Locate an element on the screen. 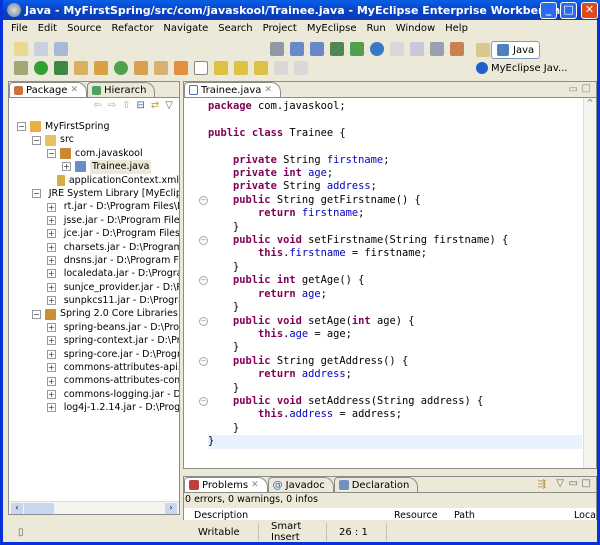  tree-item: − MyFirstSpring is located at coordinates (94, 126).